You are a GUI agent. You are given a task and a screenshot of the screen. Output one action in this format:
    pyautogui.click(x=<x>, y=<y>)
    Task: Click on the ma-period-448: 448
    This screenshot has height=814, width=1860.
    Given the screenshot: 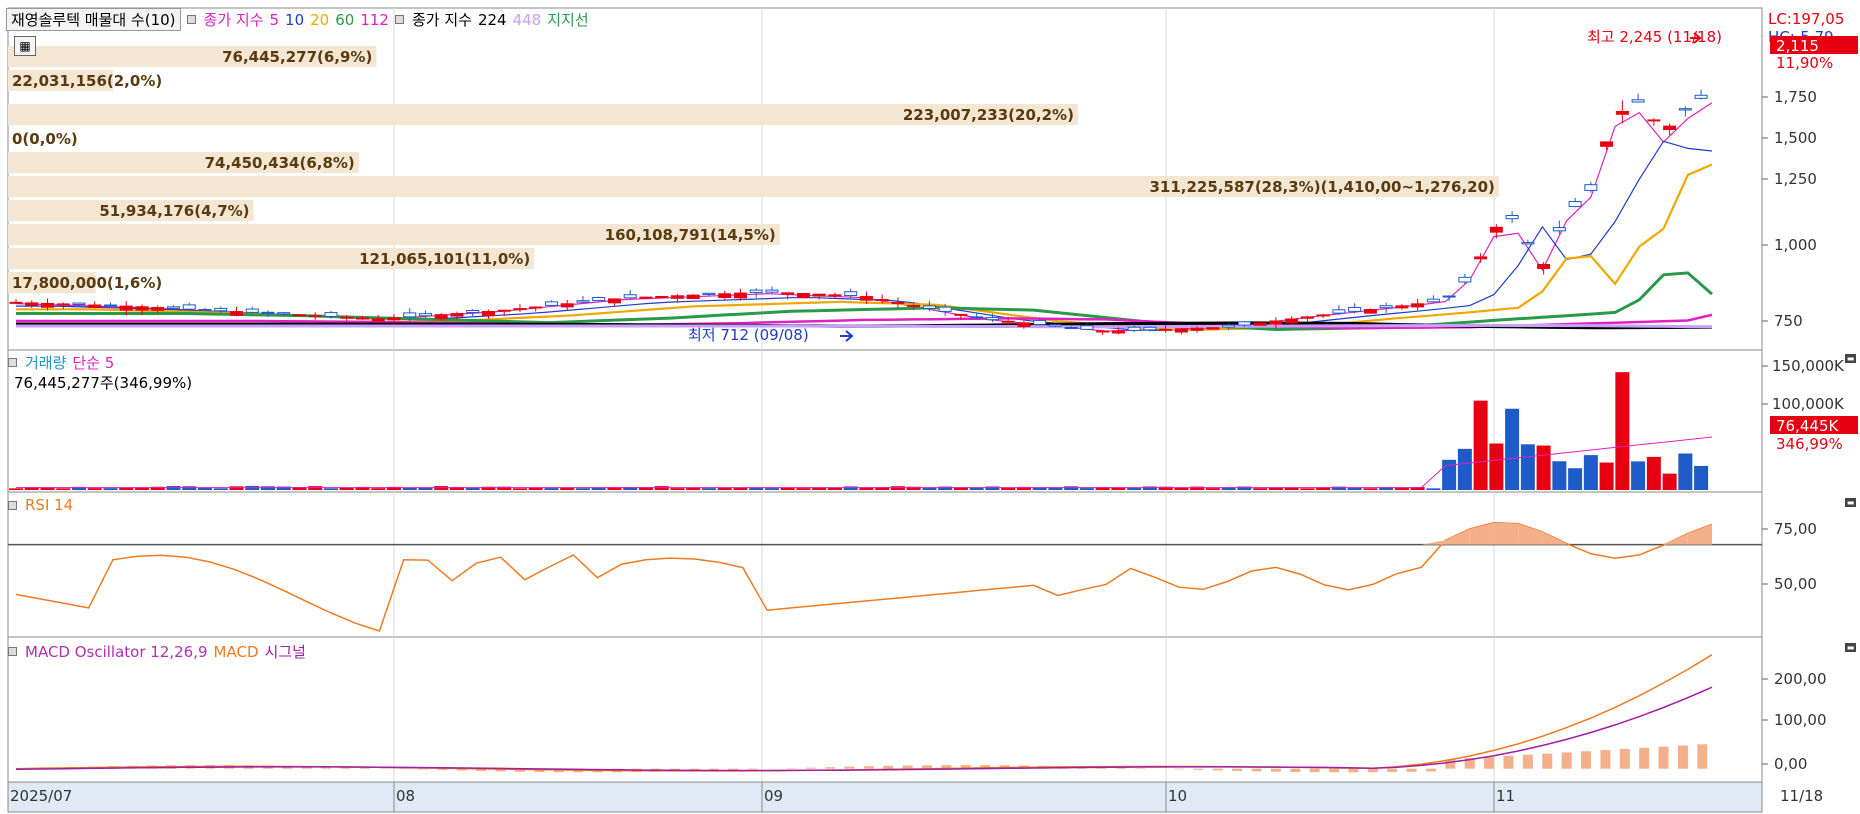 What is the action you would take?
    pyautogui.click(x=527, y=20)
    